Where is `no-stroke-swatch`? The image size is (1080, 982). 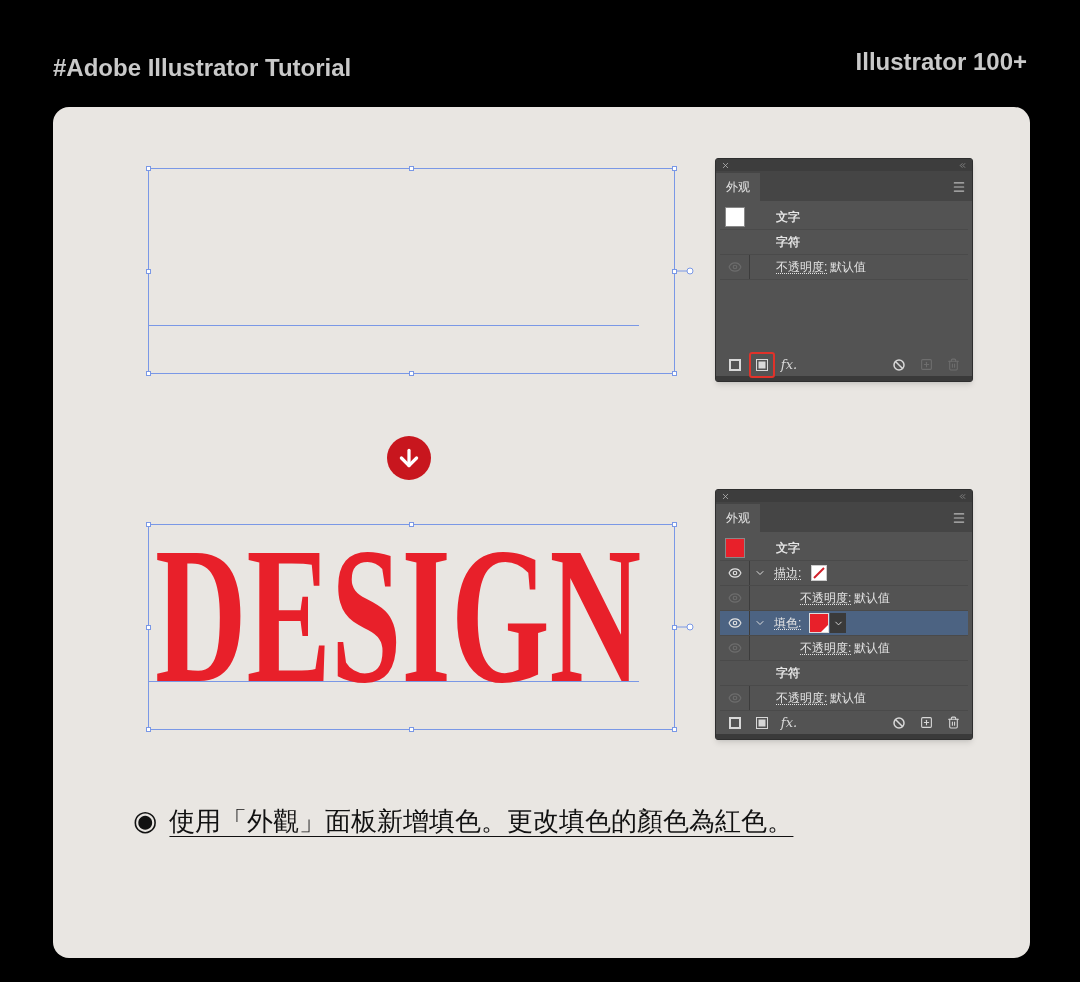
no-stroke-swatch is located at coordinates (819, 573).